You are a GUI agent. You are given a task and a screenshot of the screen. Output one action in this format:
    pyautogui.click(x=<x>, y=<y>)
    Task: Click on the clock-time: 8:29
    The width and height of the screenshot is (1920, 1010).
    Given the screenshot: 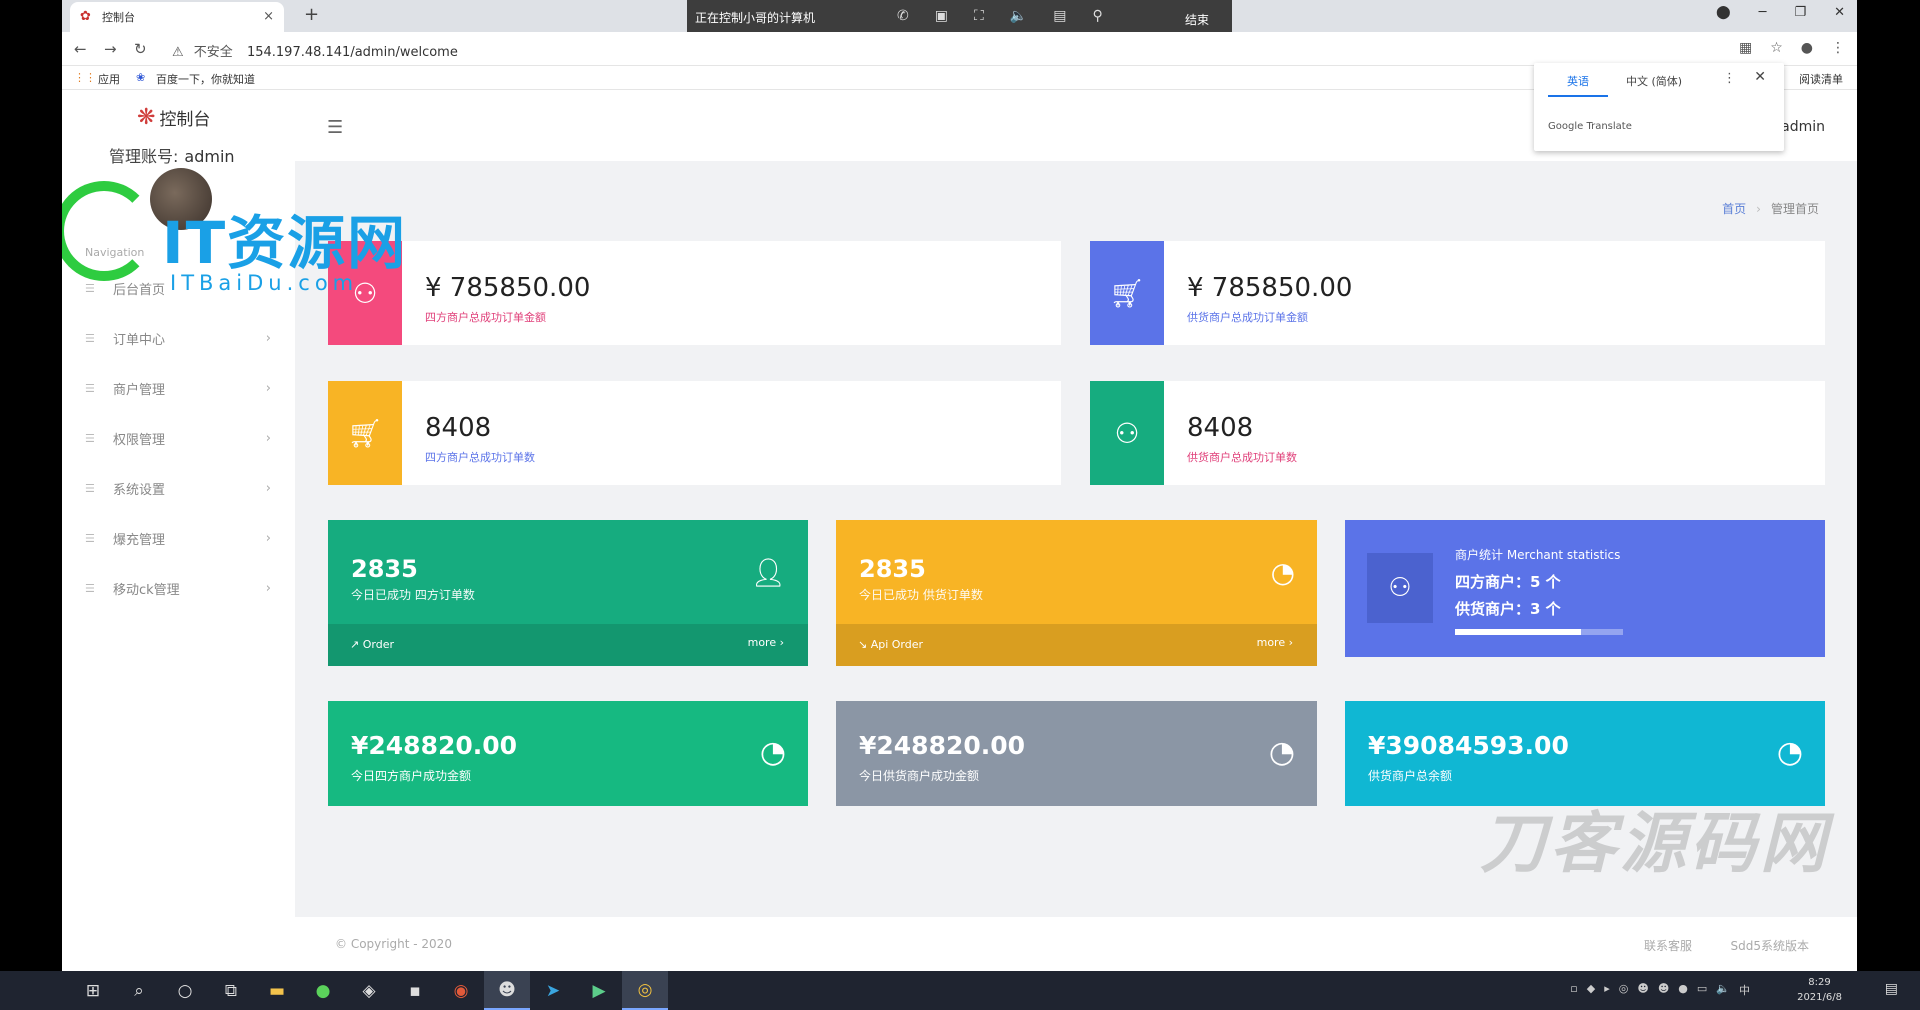 What is the action you would take?
    pyautogui.click(x=1819, y=982)
    